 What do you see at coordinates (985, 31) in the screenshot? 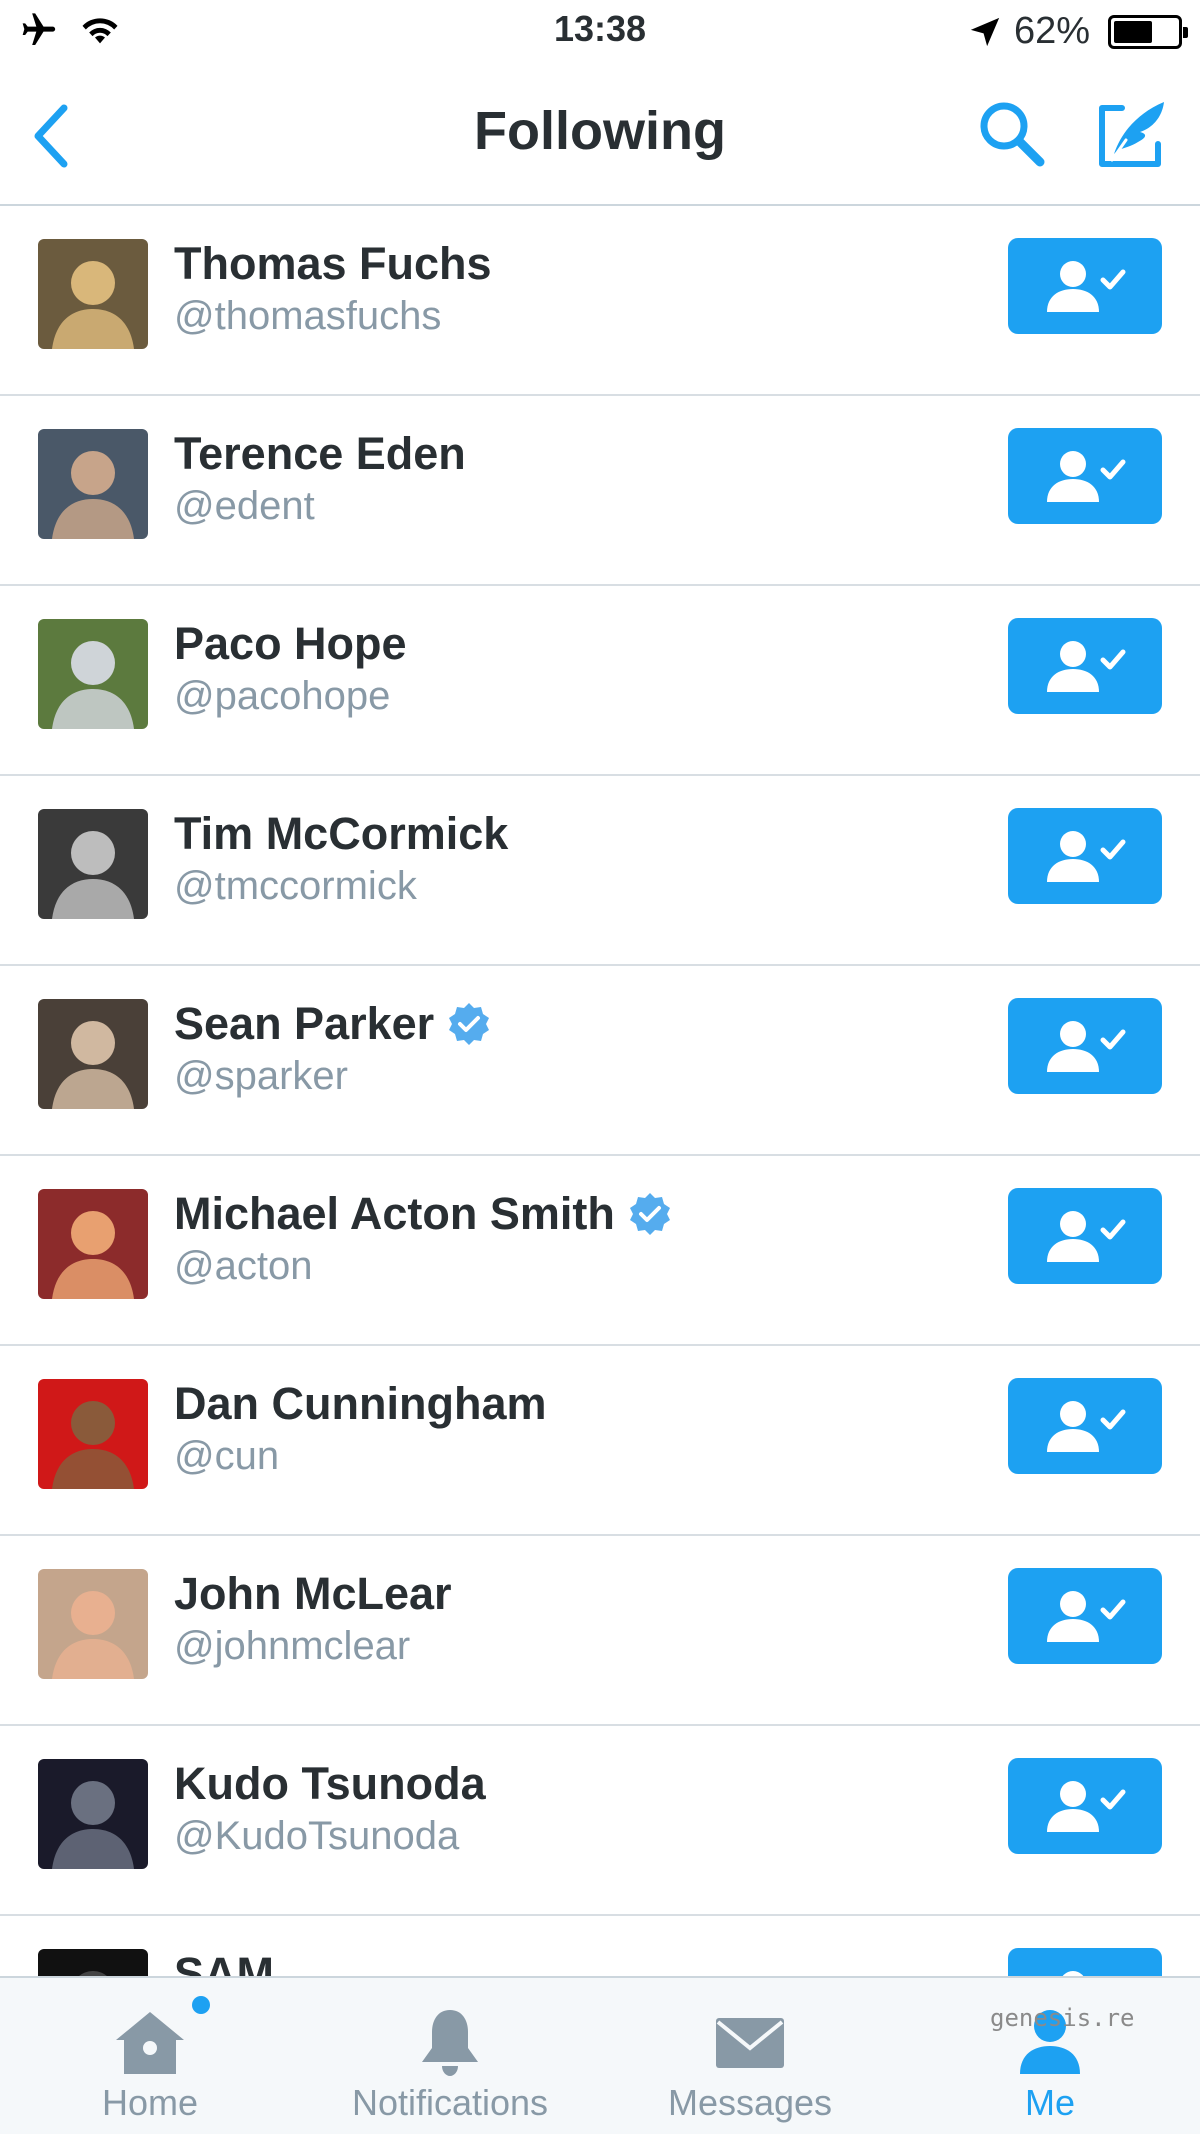
I see `location-arrow-icon` at bounding box center [985, 31].